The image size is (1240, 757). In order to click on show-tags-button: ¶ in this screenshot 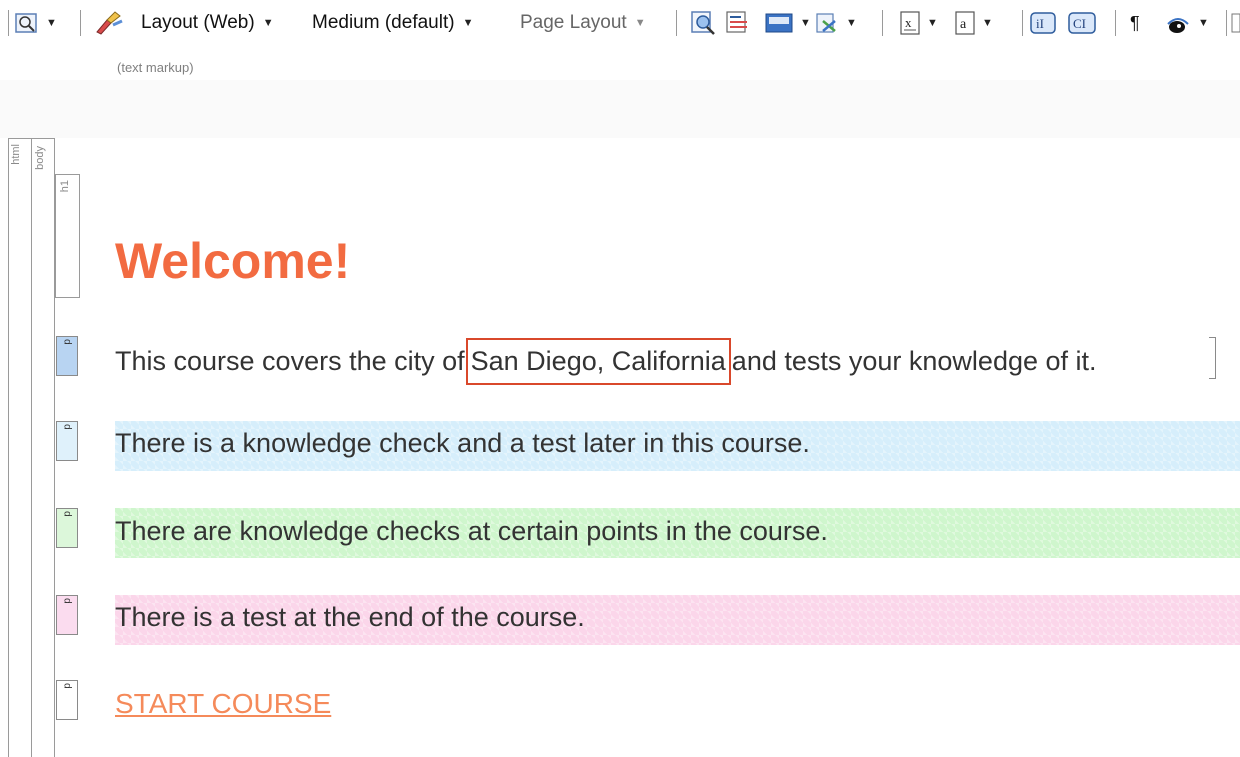, I will do `click(1135, 23)`.